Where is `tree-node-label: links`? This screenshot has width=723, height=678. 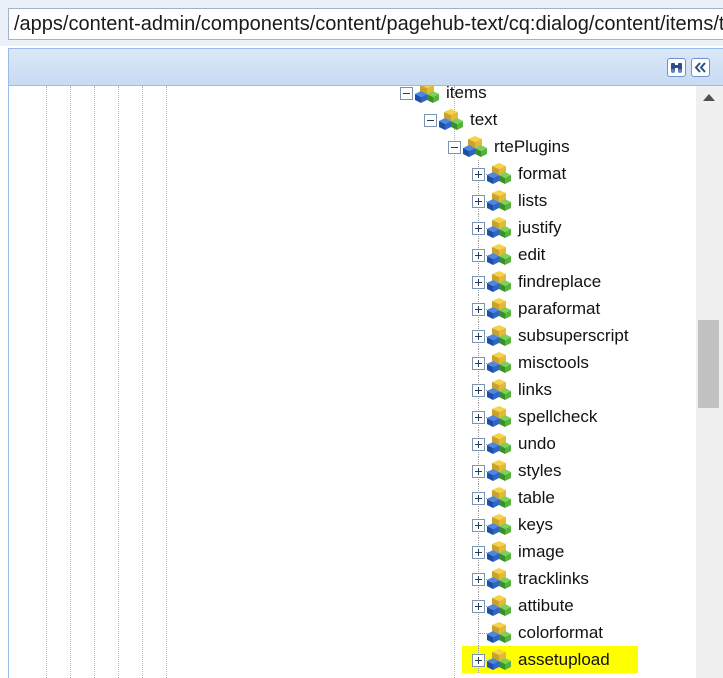 tree-node-label: links is located at coordinates (535, 389).